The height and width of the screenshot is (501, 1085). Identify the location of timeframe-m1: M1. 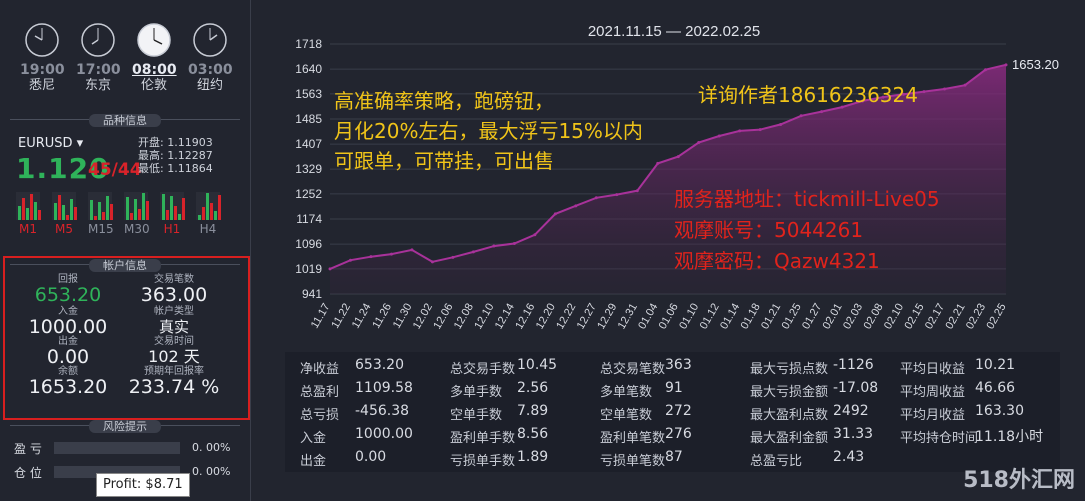
(28, 214).